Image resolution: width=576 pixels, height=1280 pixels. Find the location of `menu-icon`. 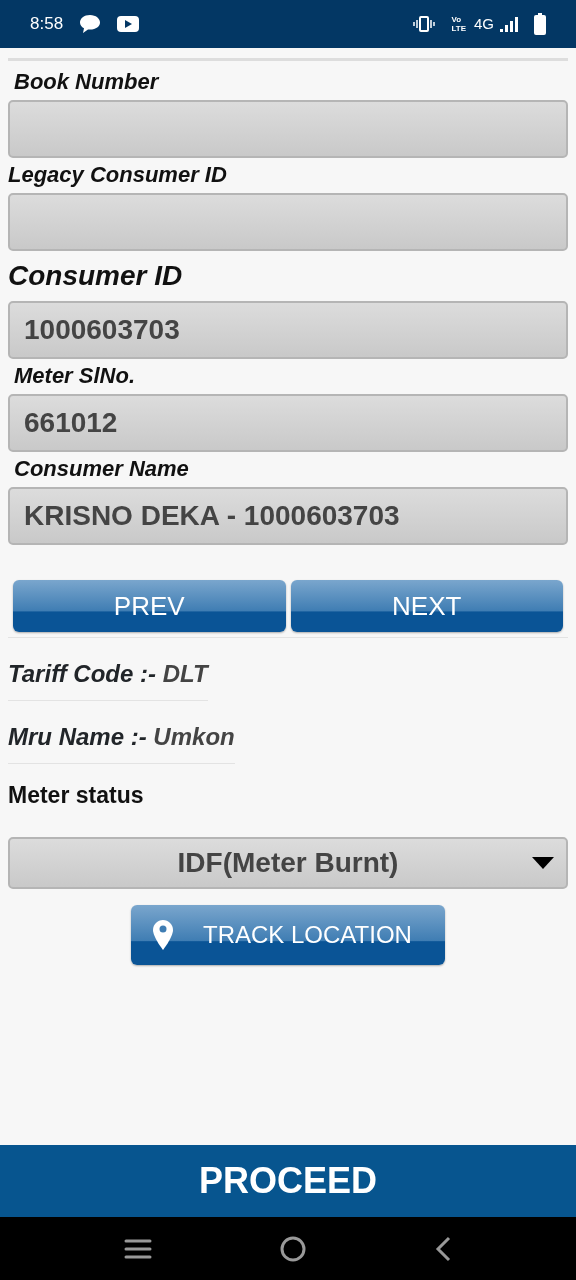

menu-icon is located at coordinates (137, 1248).